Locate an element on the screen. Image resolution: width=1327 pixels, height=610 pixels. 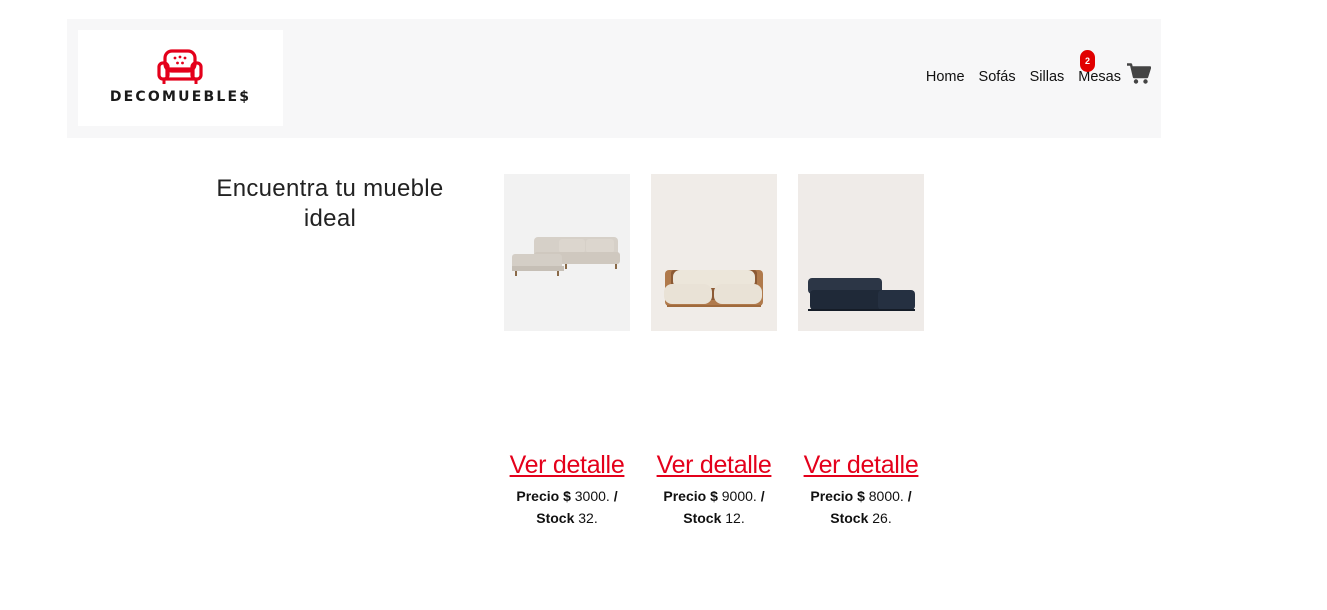
product-info: Precio $ 3000. / Stock 32. is located at coordinates (567, 507).